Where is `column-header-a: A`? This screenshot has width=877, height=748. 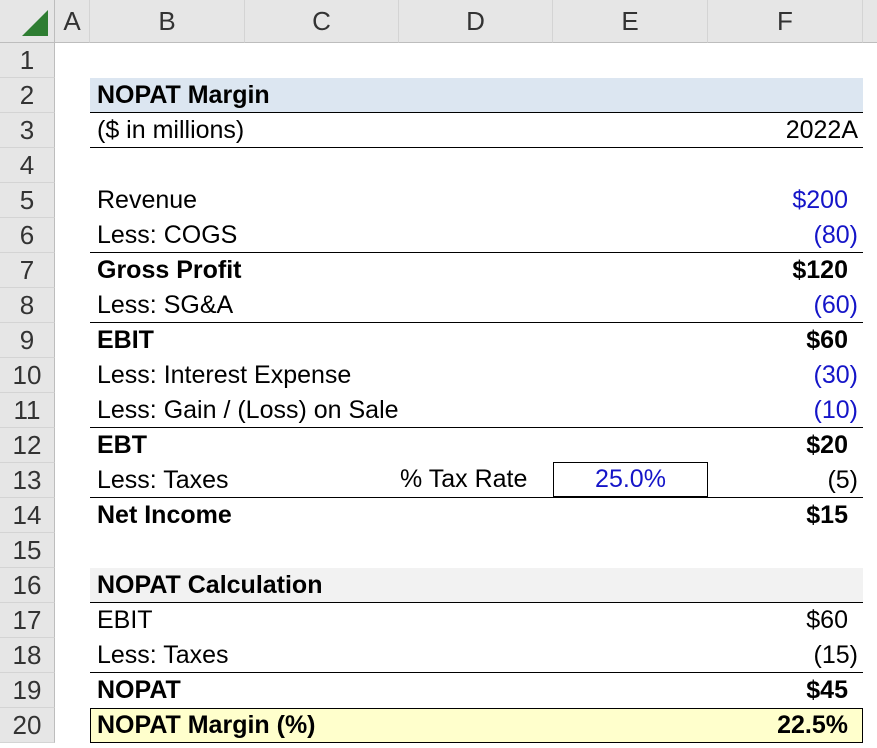 column-header-a: A is located at coordinates (72, 21).